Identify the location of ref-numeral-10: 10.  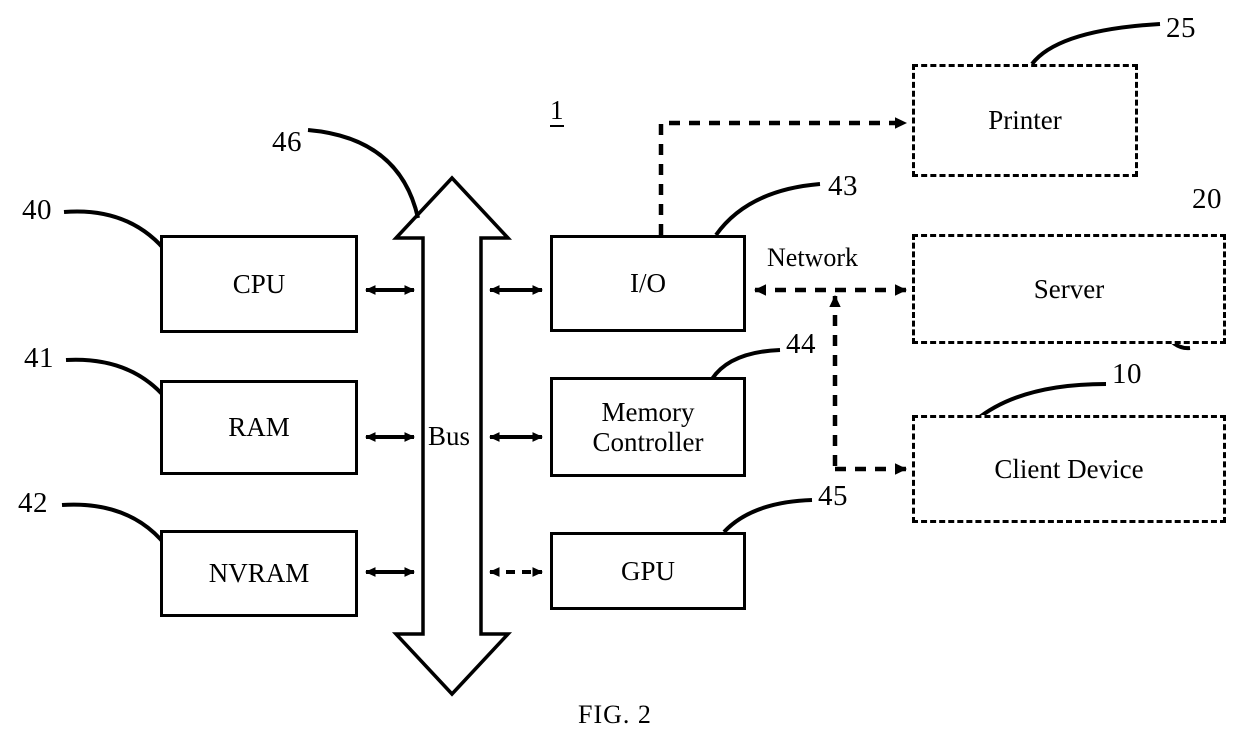
(1127, 374).